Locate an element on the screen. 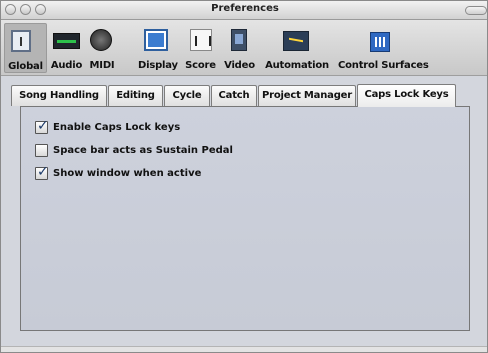 The image size is (488, 353). window-title: Preferences is located at coordinates (245, 8).